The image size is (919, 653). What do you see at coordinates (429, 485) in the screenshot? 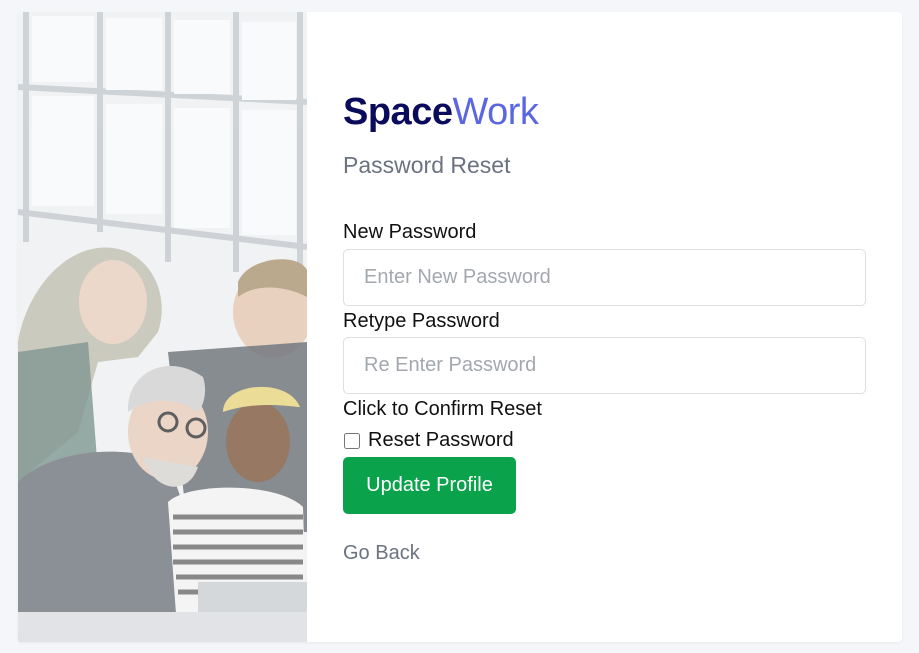
I see `update-profile-button: Update Profile` at bounding box center [429, 485].